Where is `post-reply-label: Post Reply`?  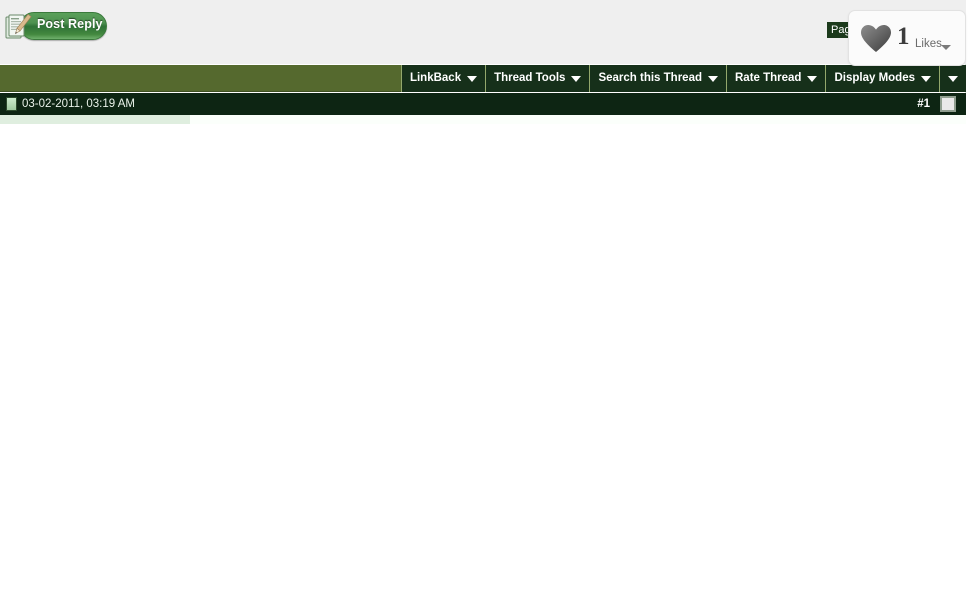
post-reply-label: Post Reply is located at coordinates (70, 24).